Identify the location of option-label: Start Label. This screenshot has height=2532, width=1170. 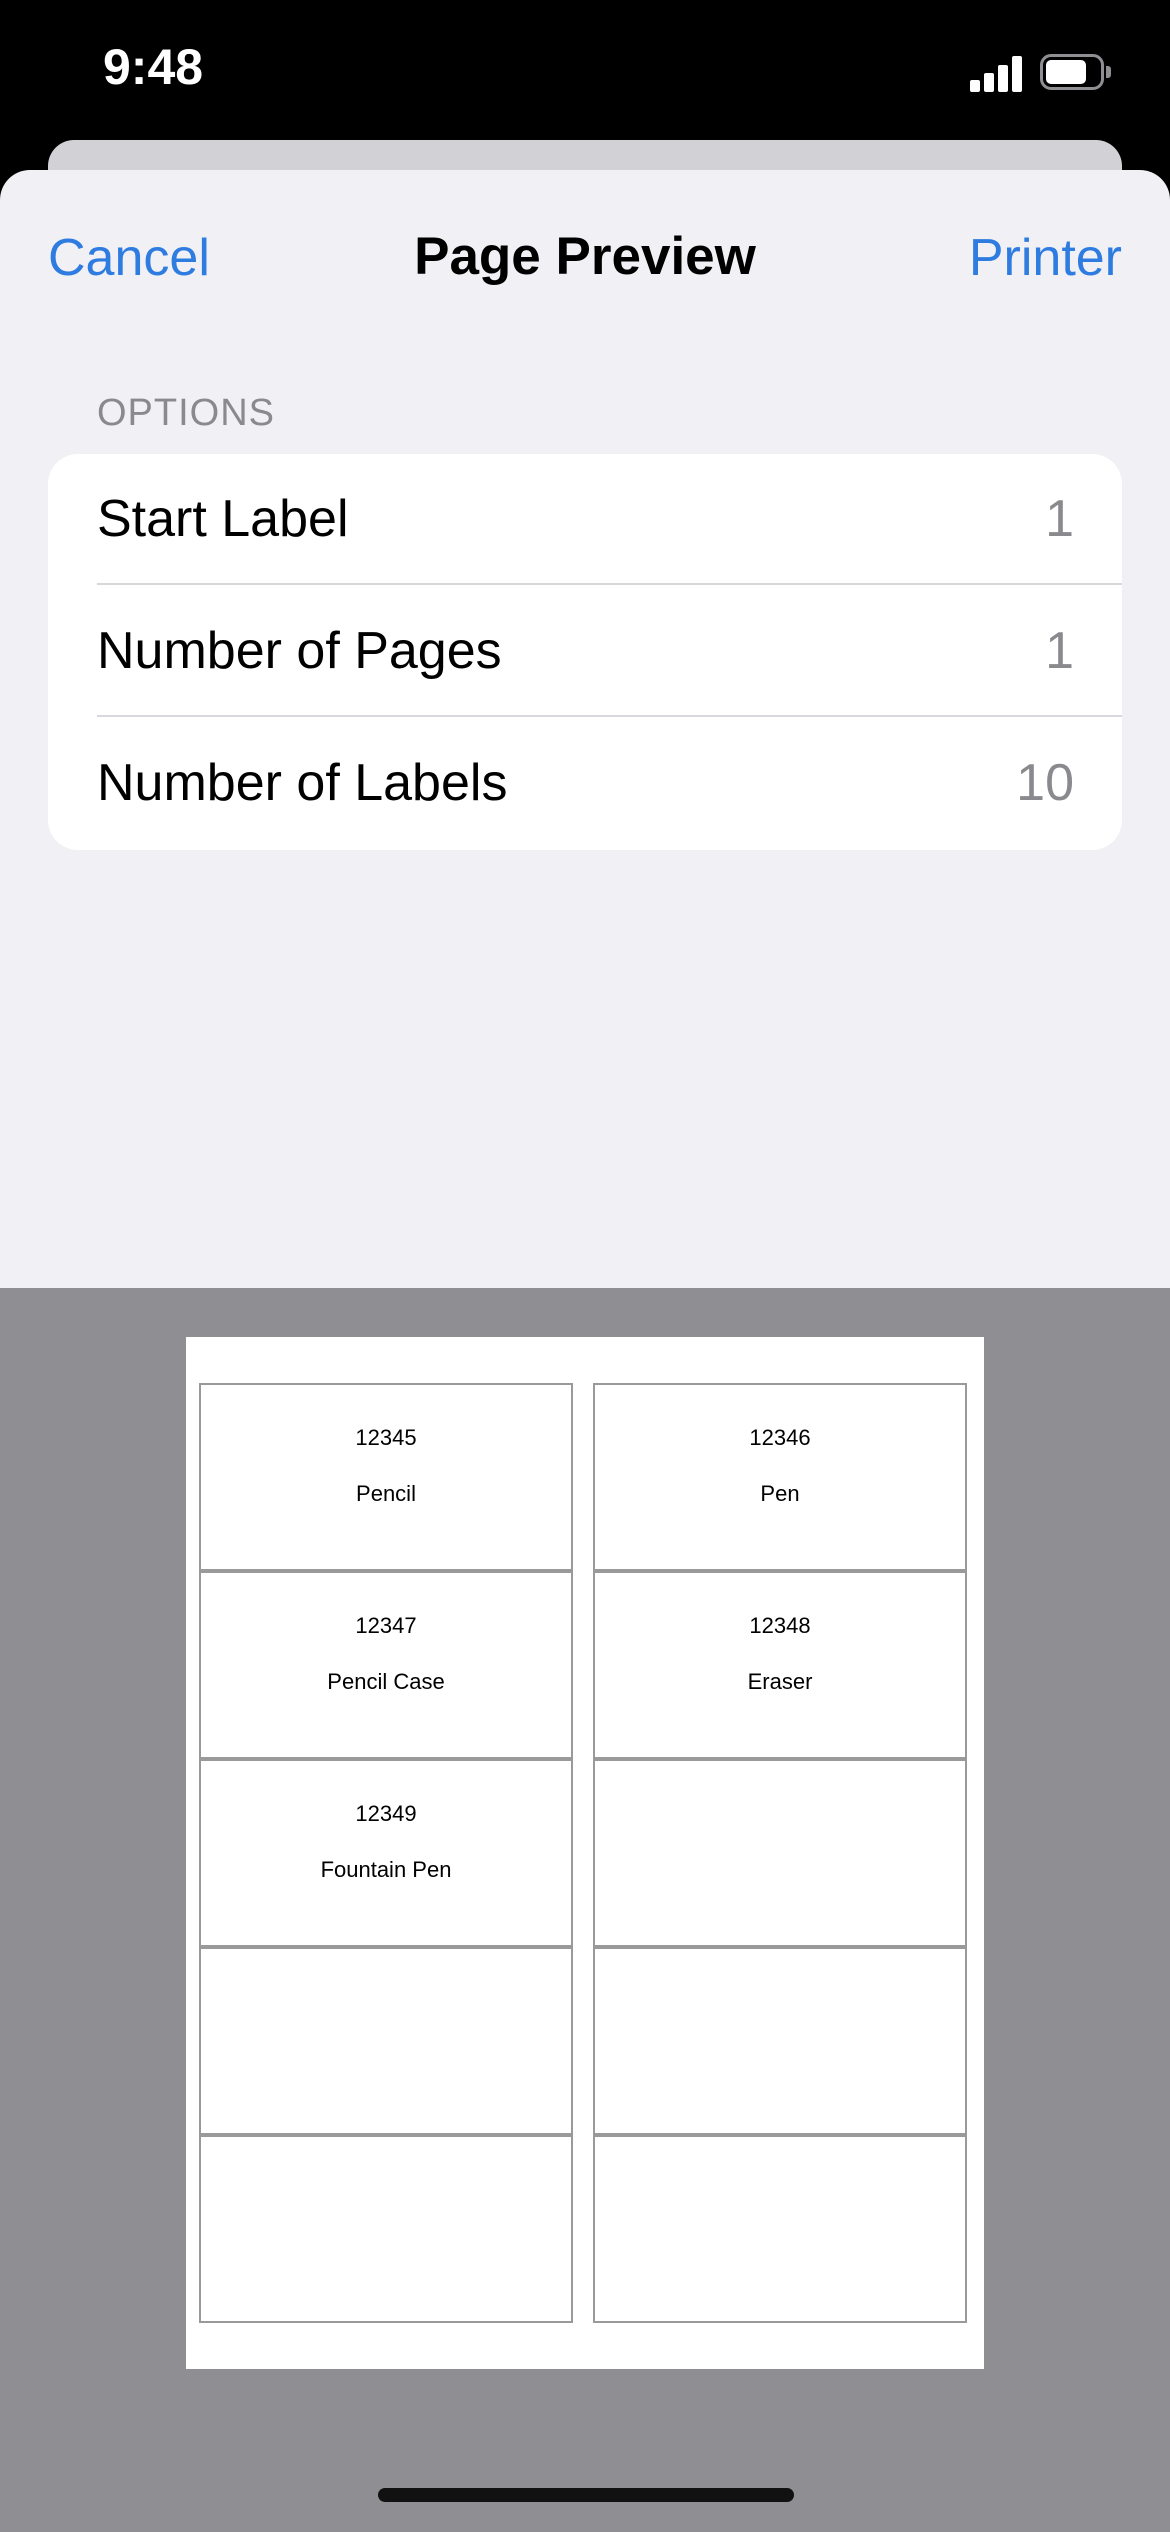
(223, 519).